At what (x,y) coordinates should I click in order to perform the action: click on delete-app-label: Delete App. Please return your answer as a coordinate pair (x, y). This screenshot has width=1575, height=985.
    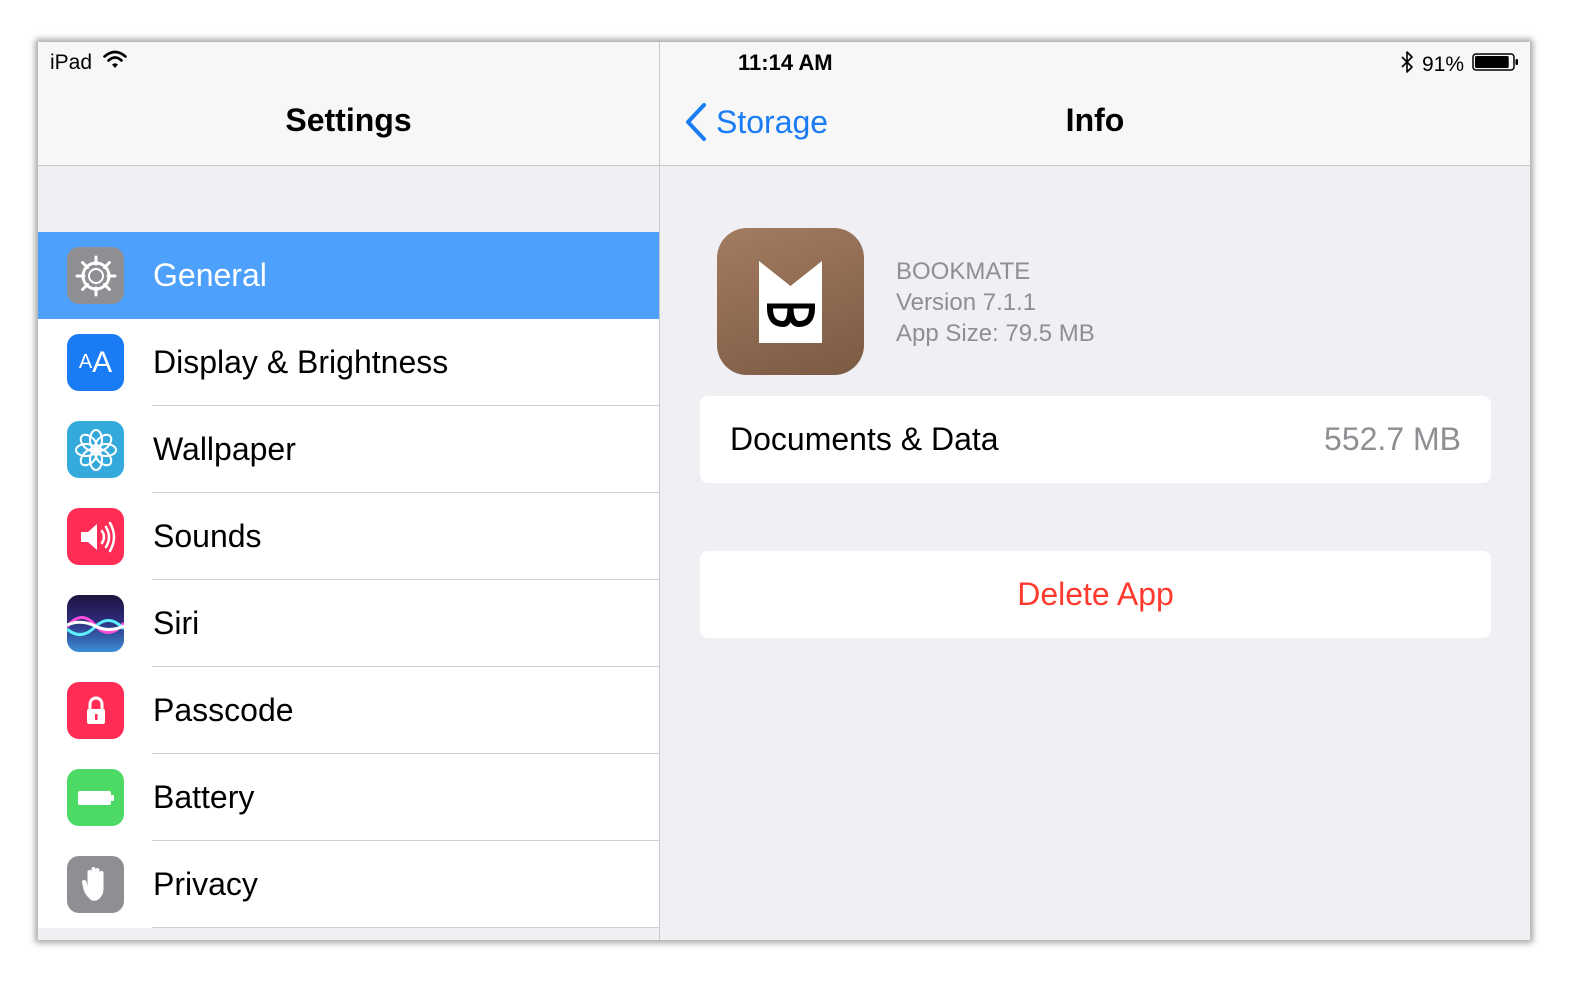
    Looking at the image, I should click on (1095, 594).